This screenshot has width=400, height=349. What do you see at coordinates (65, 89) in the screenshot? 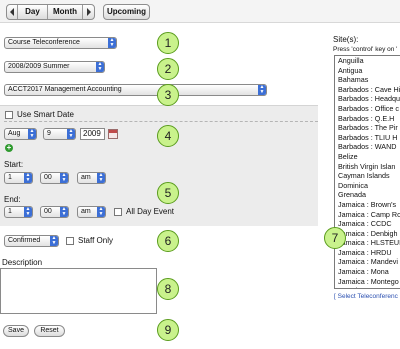
I see `course-value: ACCT2017 Management Accounting` at bounding box center [65, 89].